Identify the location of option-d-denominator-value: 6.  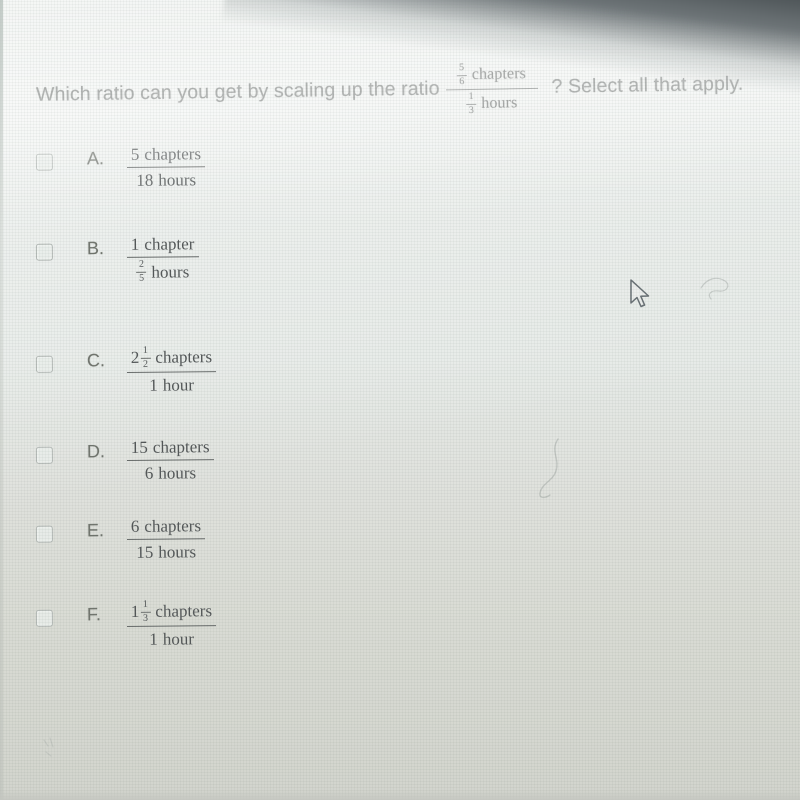
(149, 473).